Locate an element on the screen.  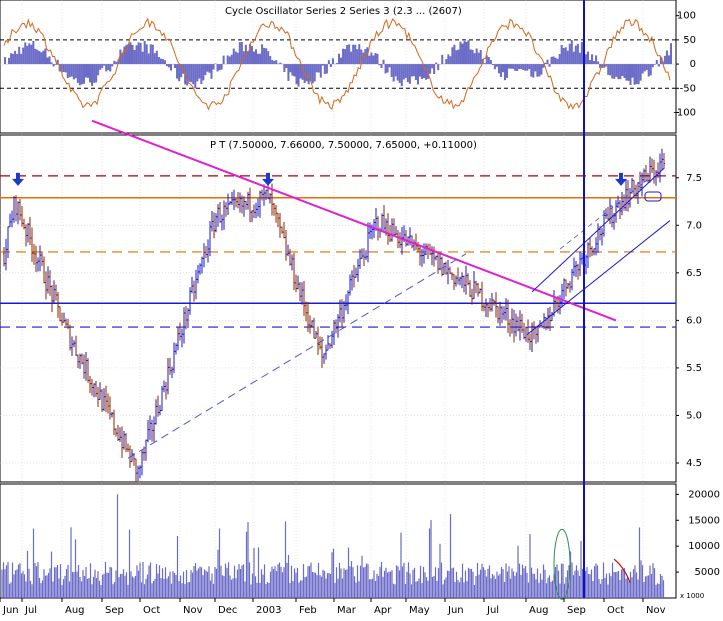
price-tick: 6.0 is located at coordinates (694, 320).